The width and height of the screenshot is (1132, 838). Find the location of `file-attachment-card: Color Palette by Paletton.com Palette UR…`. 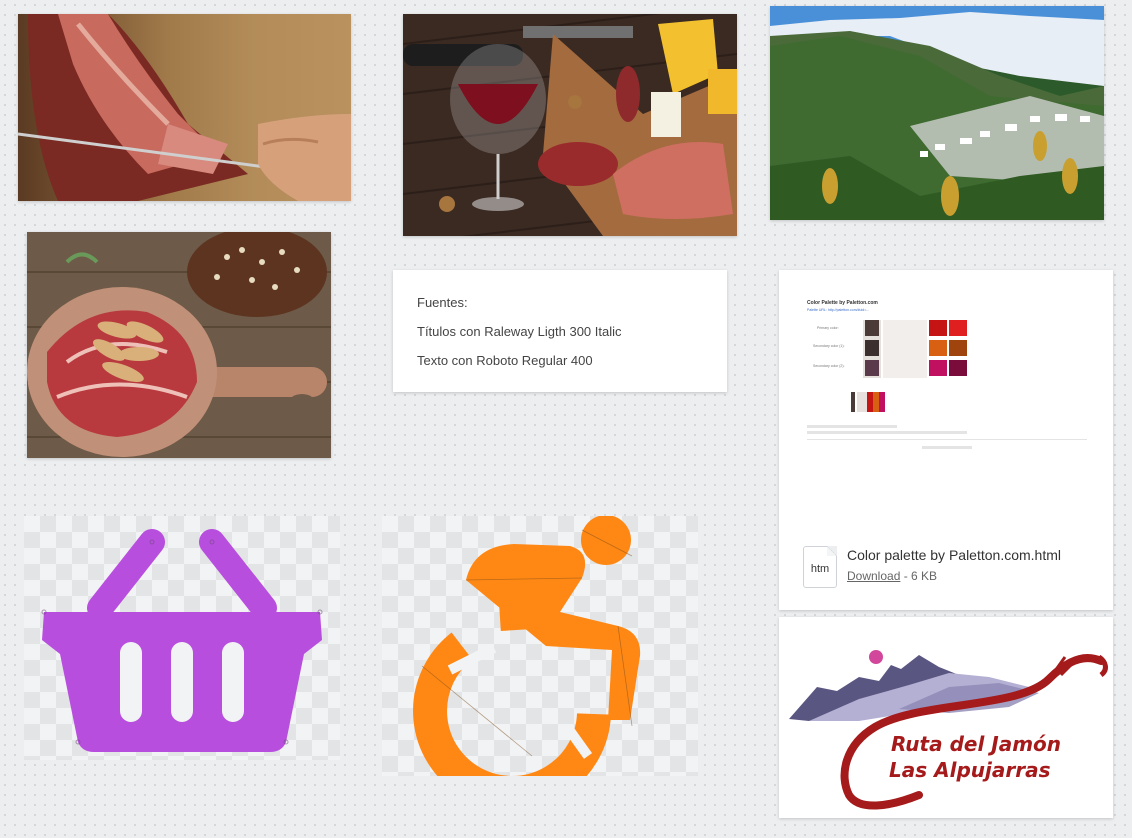

file-attachment-card: Color Palette by Paletton.com Palette UR… is located at coordinates (946, 440).